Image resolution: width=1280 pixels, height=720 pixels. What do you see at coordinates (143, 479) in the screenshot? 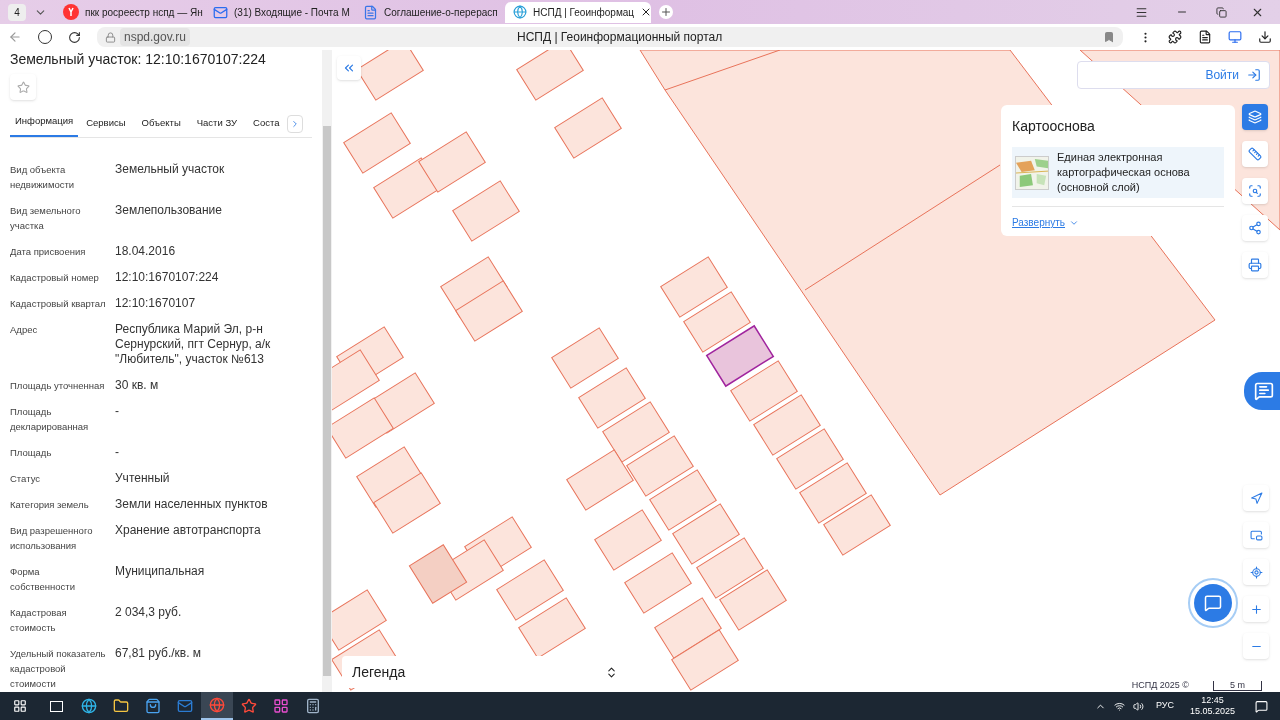
I see `field-value: Учтенный` at bounding box center [143, 479].